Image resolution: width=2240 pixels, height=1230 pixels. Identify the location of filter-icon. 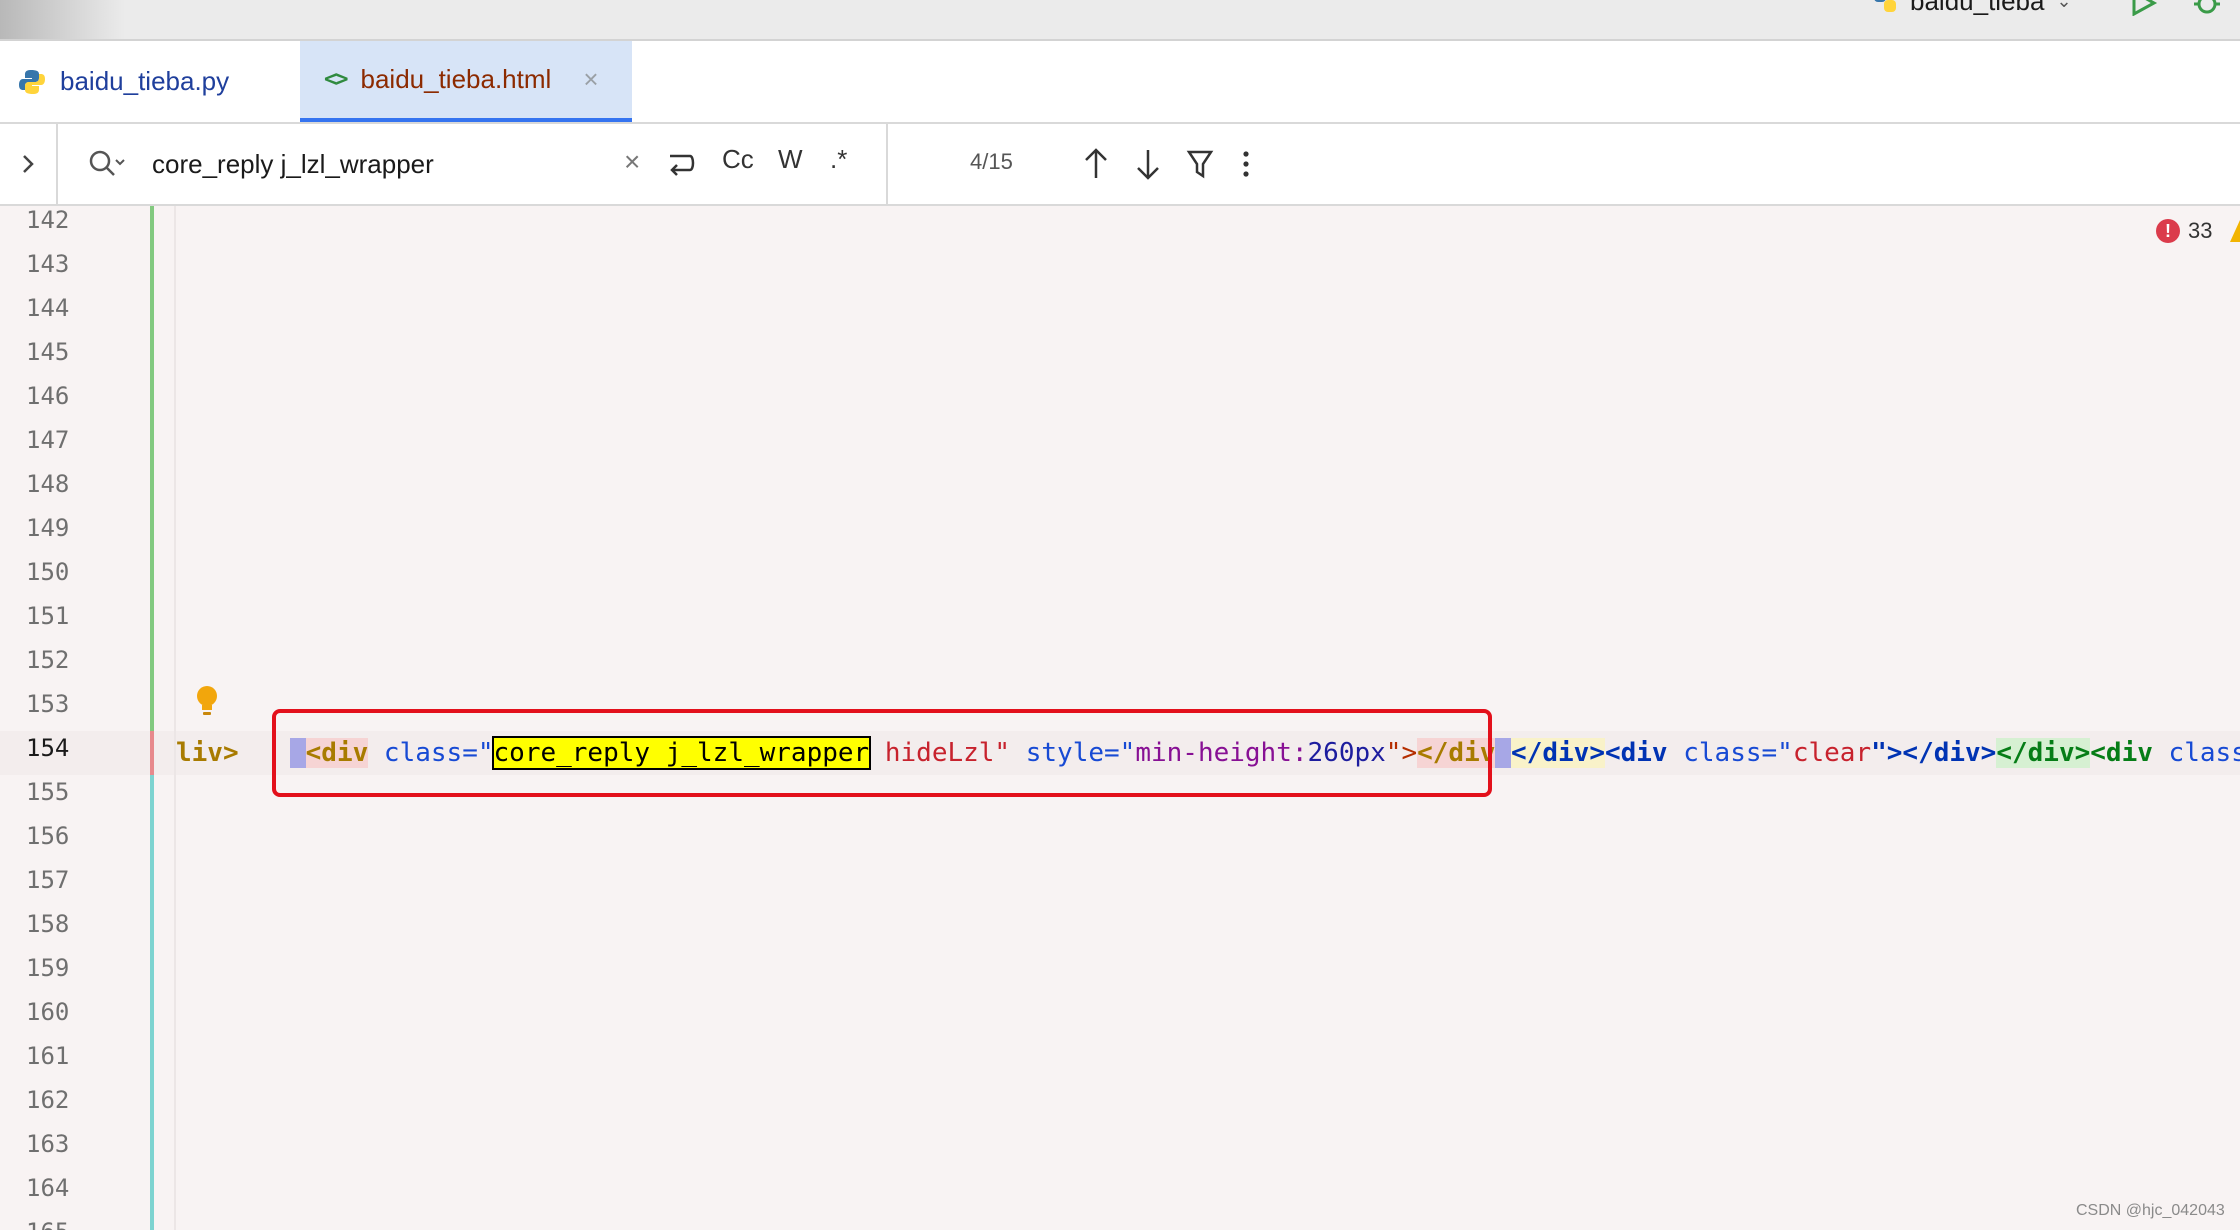
(1200, 164).